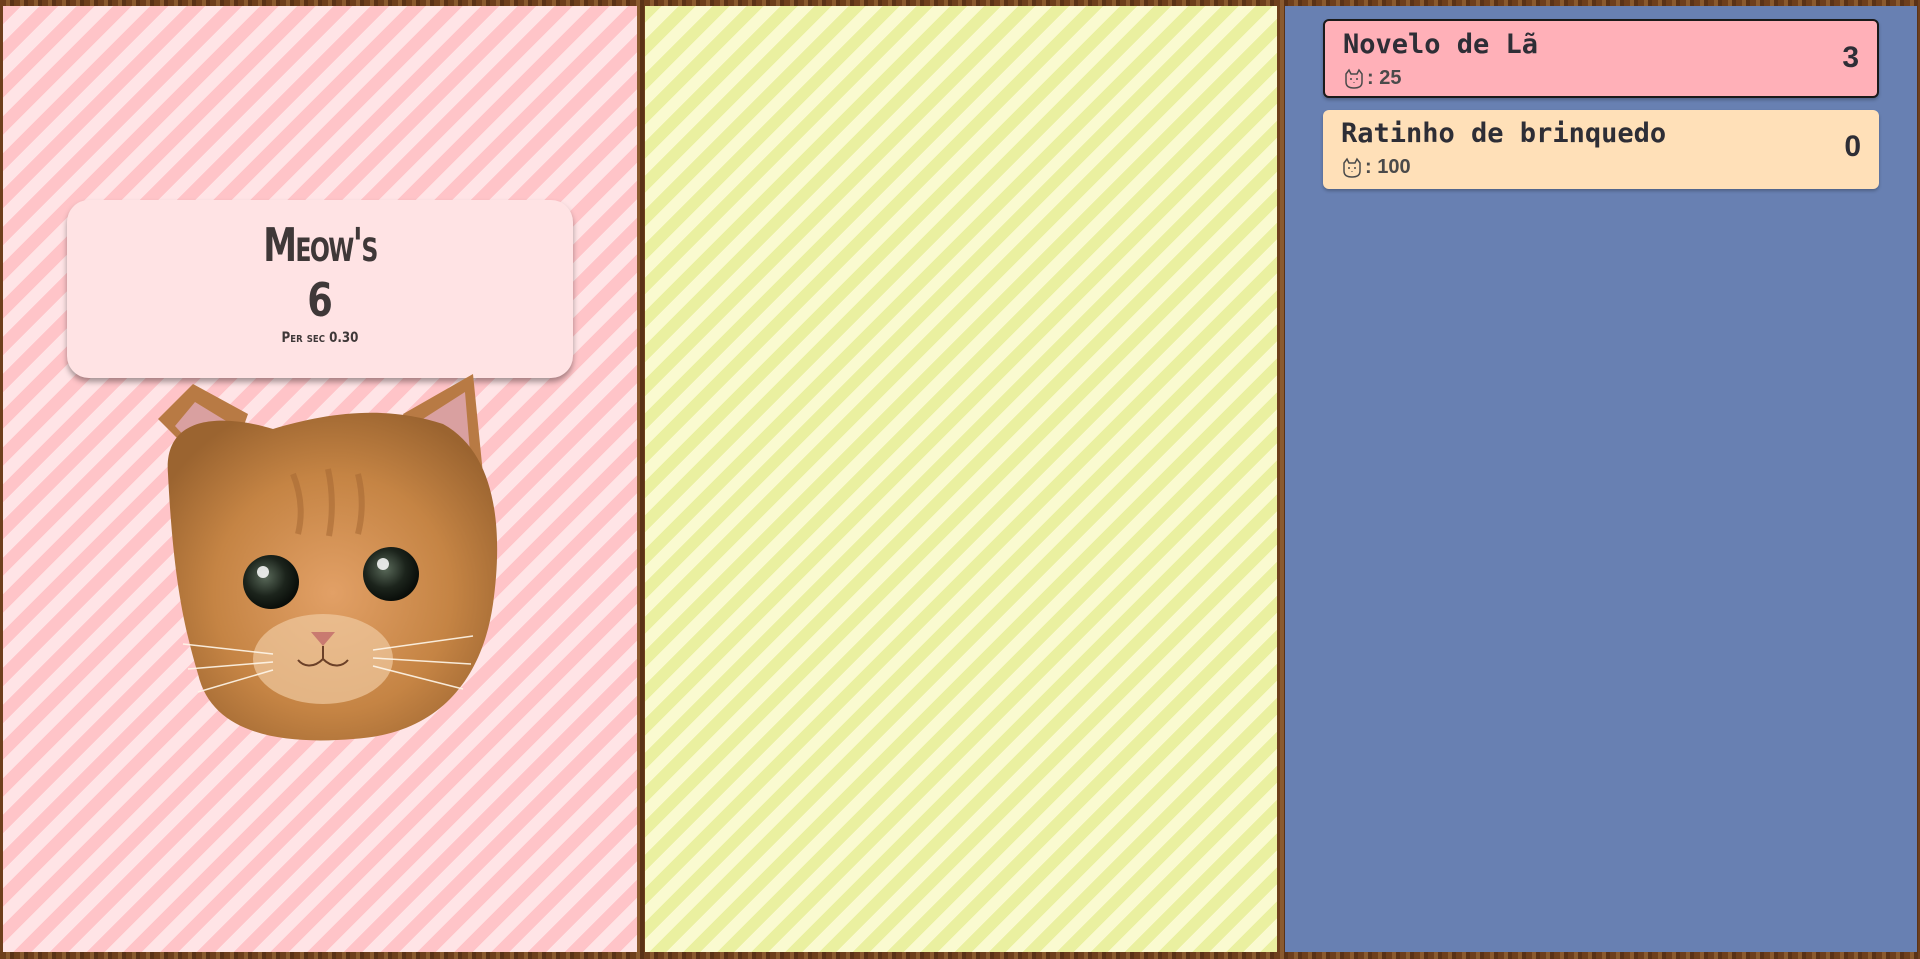 The height and width of the screenshot is (959, 1920). What do you see at coordinates (1601, 149) in the screenshot?
I see `shop-item-ratinho: Ratinho de brinquedo : 100 0` at bounding box center [1601, 149].